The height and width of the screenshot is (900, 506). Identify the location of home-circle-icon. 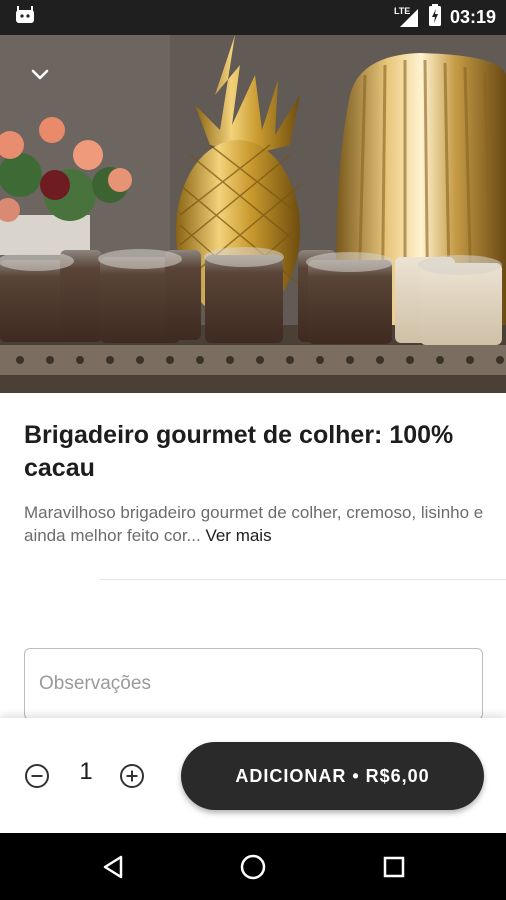
(253, 867).